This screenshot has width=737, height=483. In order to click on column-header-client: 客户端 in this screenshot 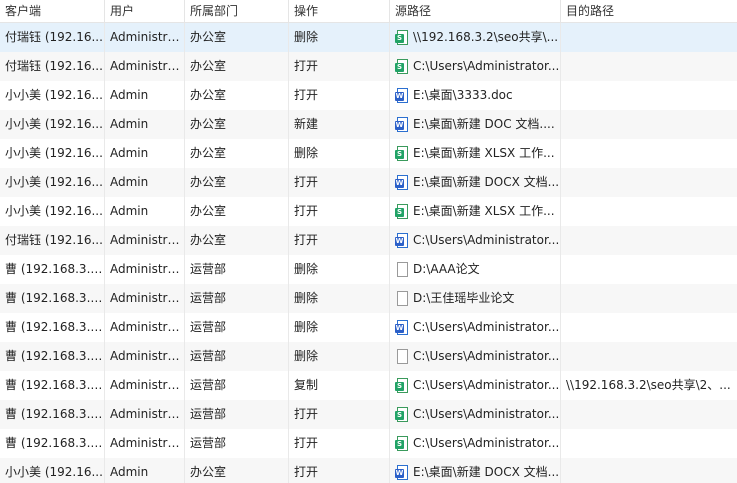, I will do `click(52, 11)`.